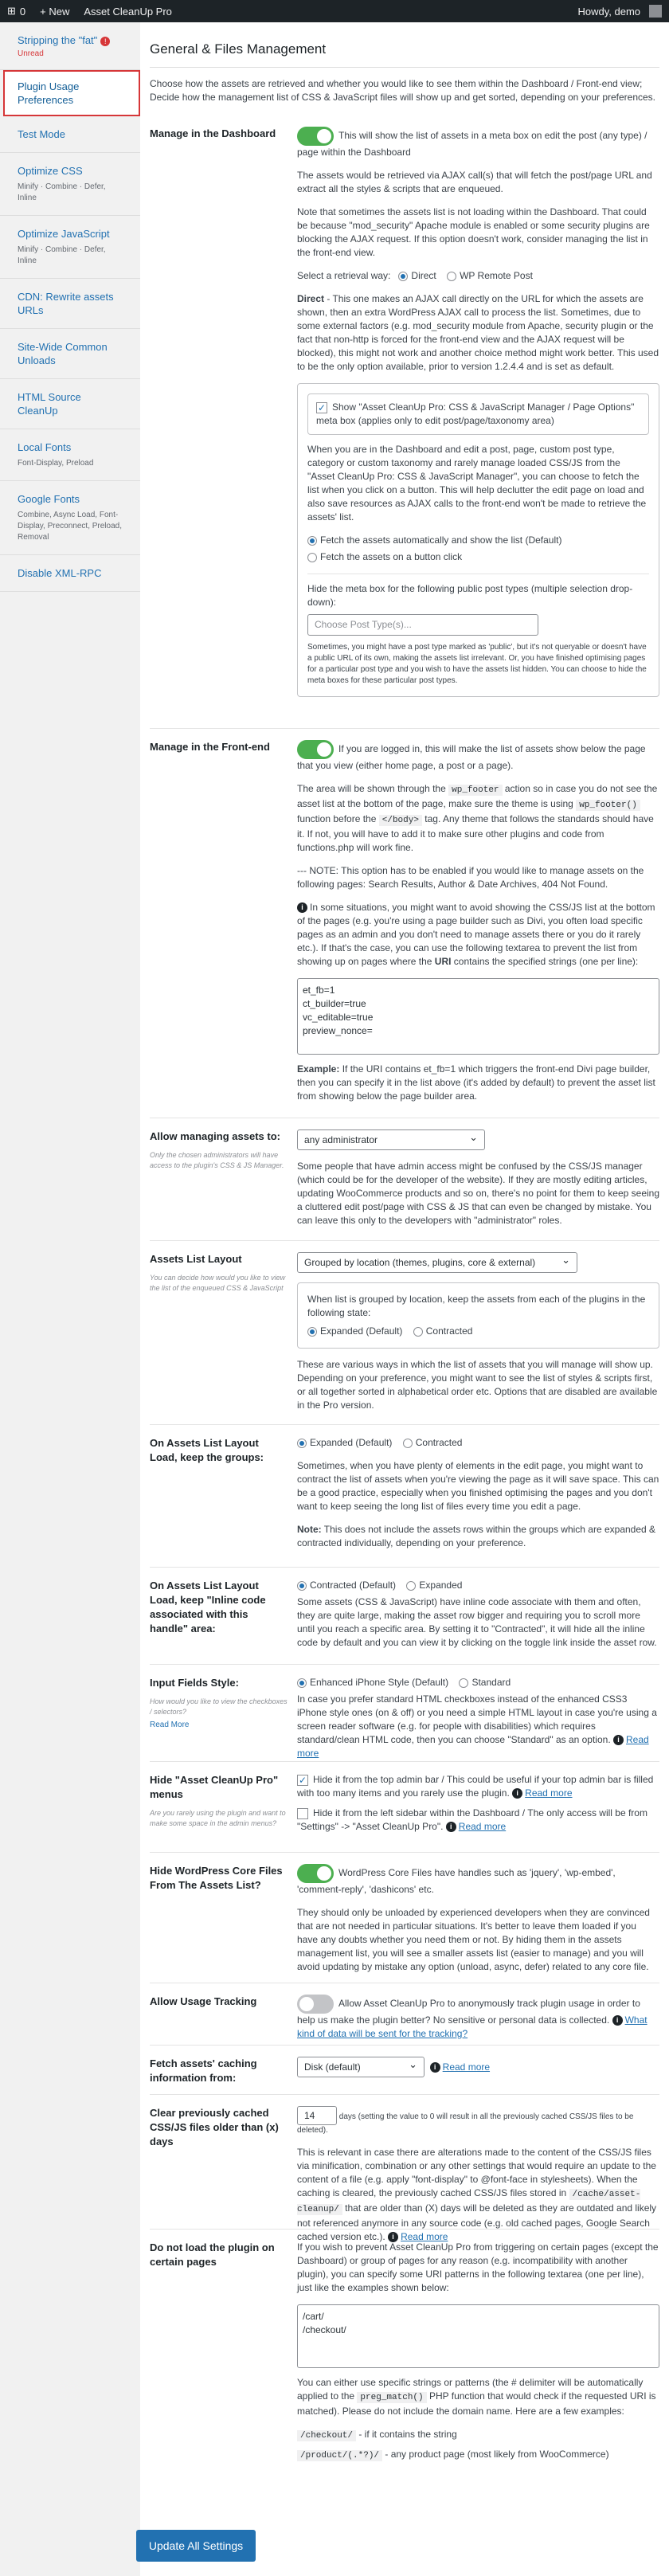 The image size is (669, 2576). What do you see at coordinates (70, 304) in the screenshot?
I see `sidebar-item-cdn: CDN: Rewrite assets URLs` at bounding box center [70, 304].